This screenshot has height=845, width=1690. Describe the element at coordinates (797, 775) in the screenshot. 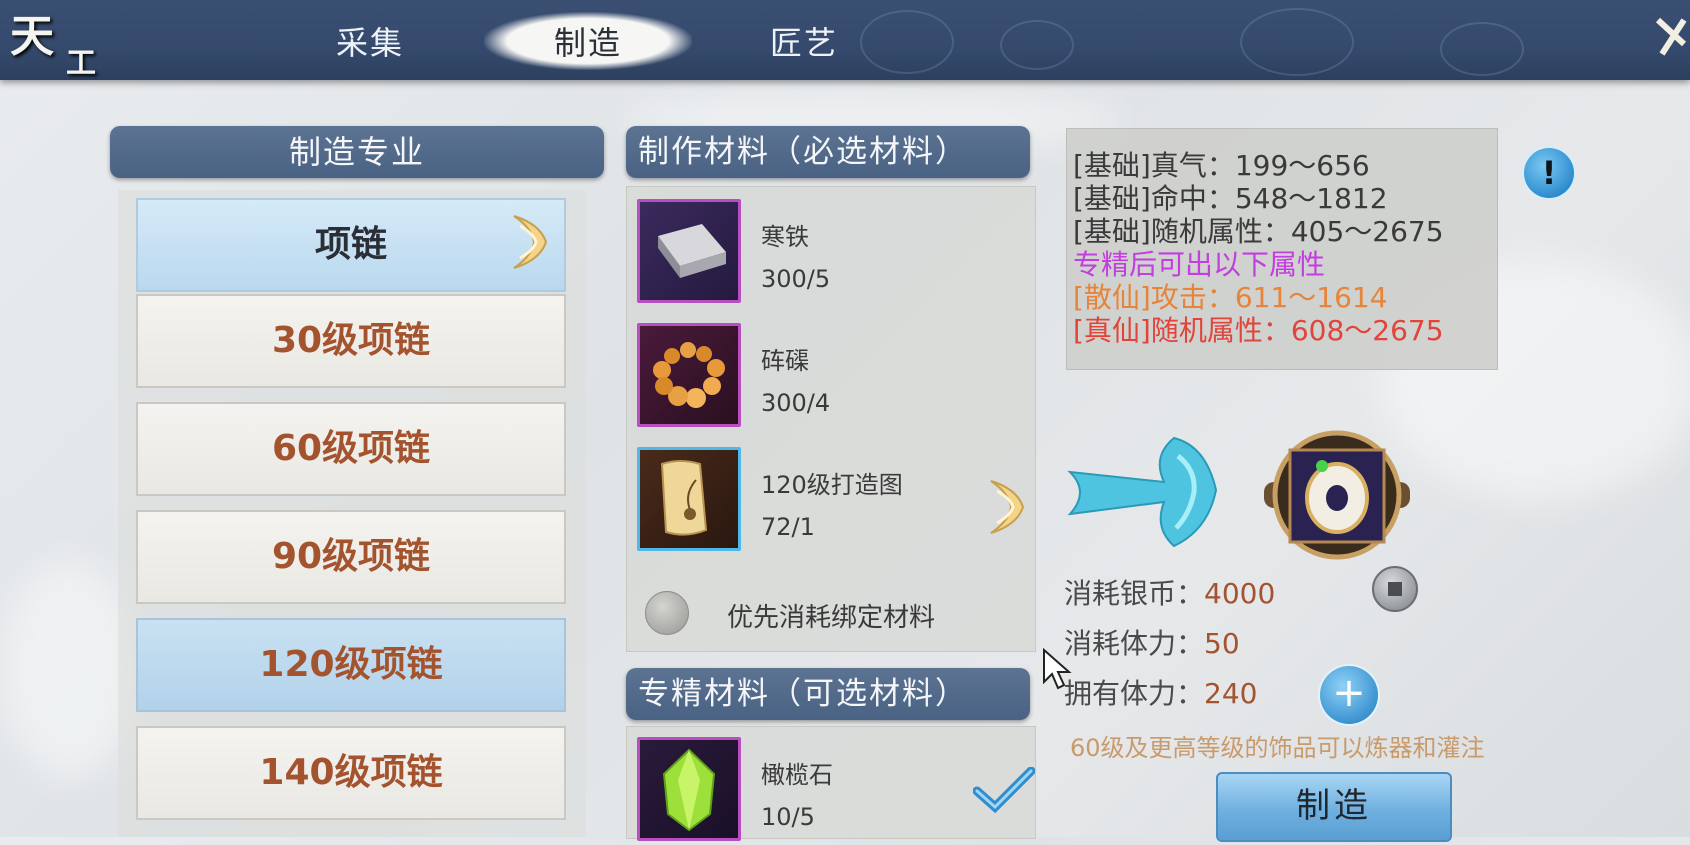

I see `material-name: 橄榄石` at that location.